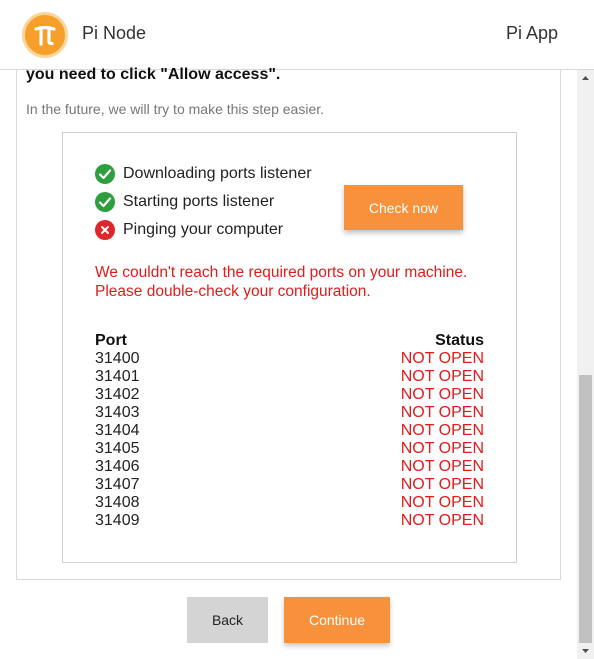 This screenshot has height=659, width=594. Describe the element at coordinates (289, 503) in the screenshot. I see `table-row: 31408 NOT OPEN` at that location.